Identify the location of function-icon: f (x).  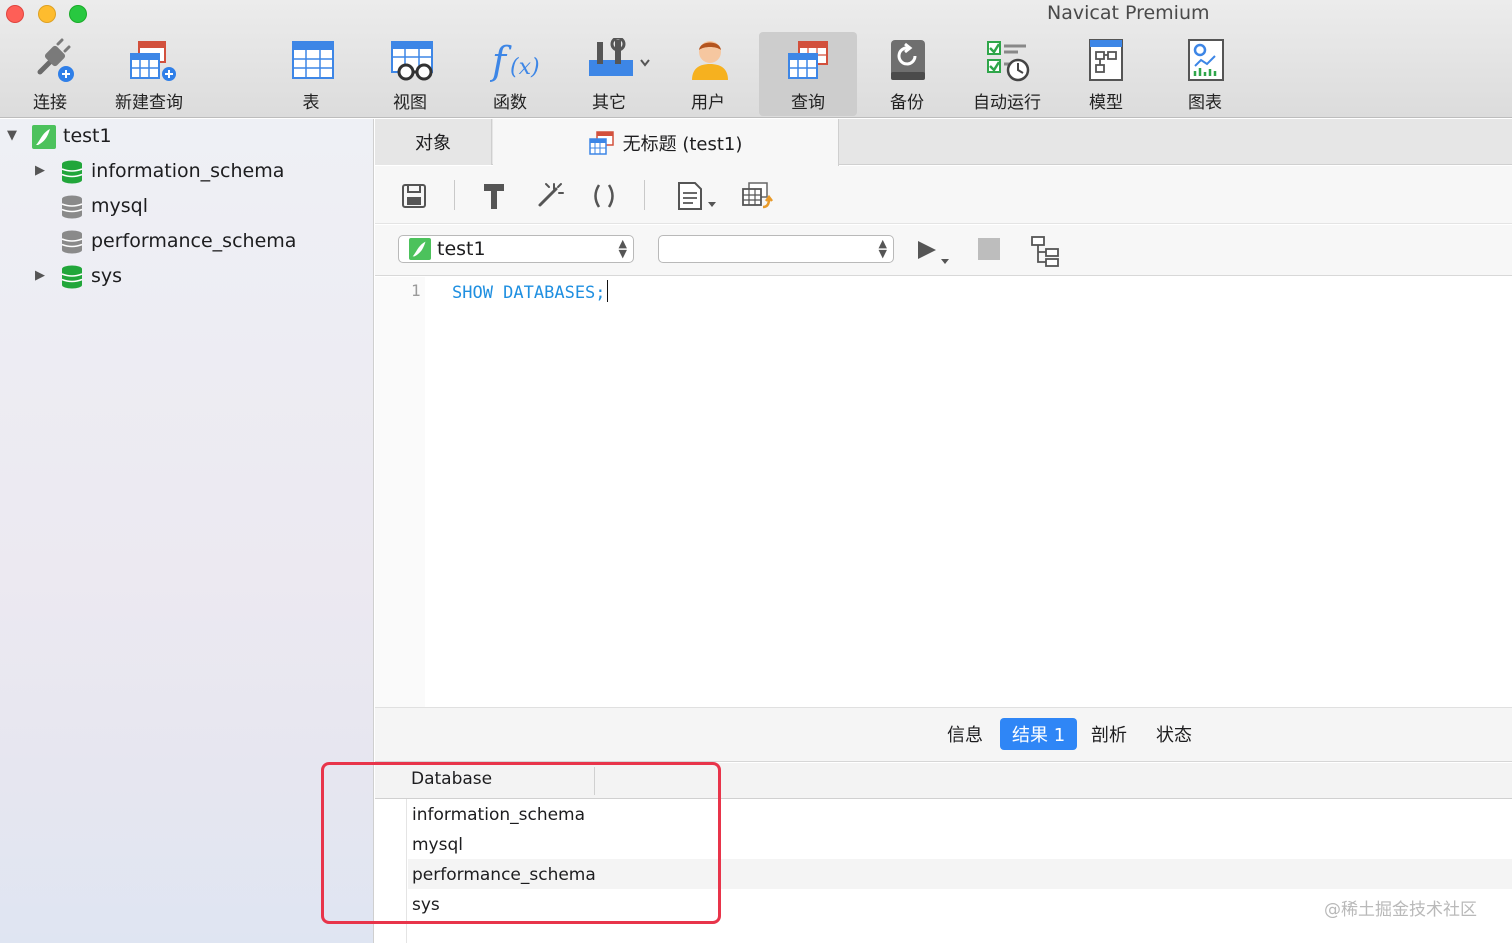
(515, 60).